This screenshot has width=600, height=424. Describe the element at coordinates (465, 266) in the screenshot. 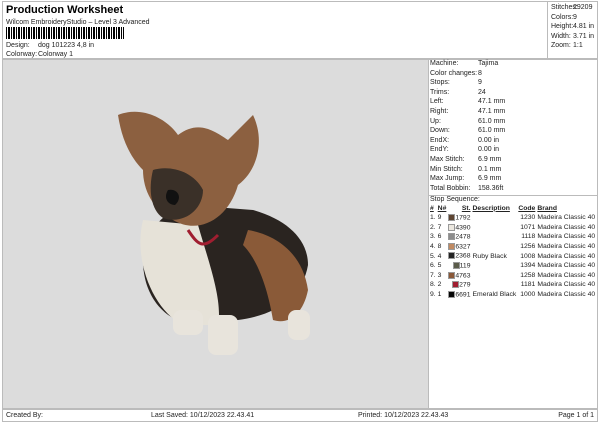

I see `stitch-count-value: 119` at that location.